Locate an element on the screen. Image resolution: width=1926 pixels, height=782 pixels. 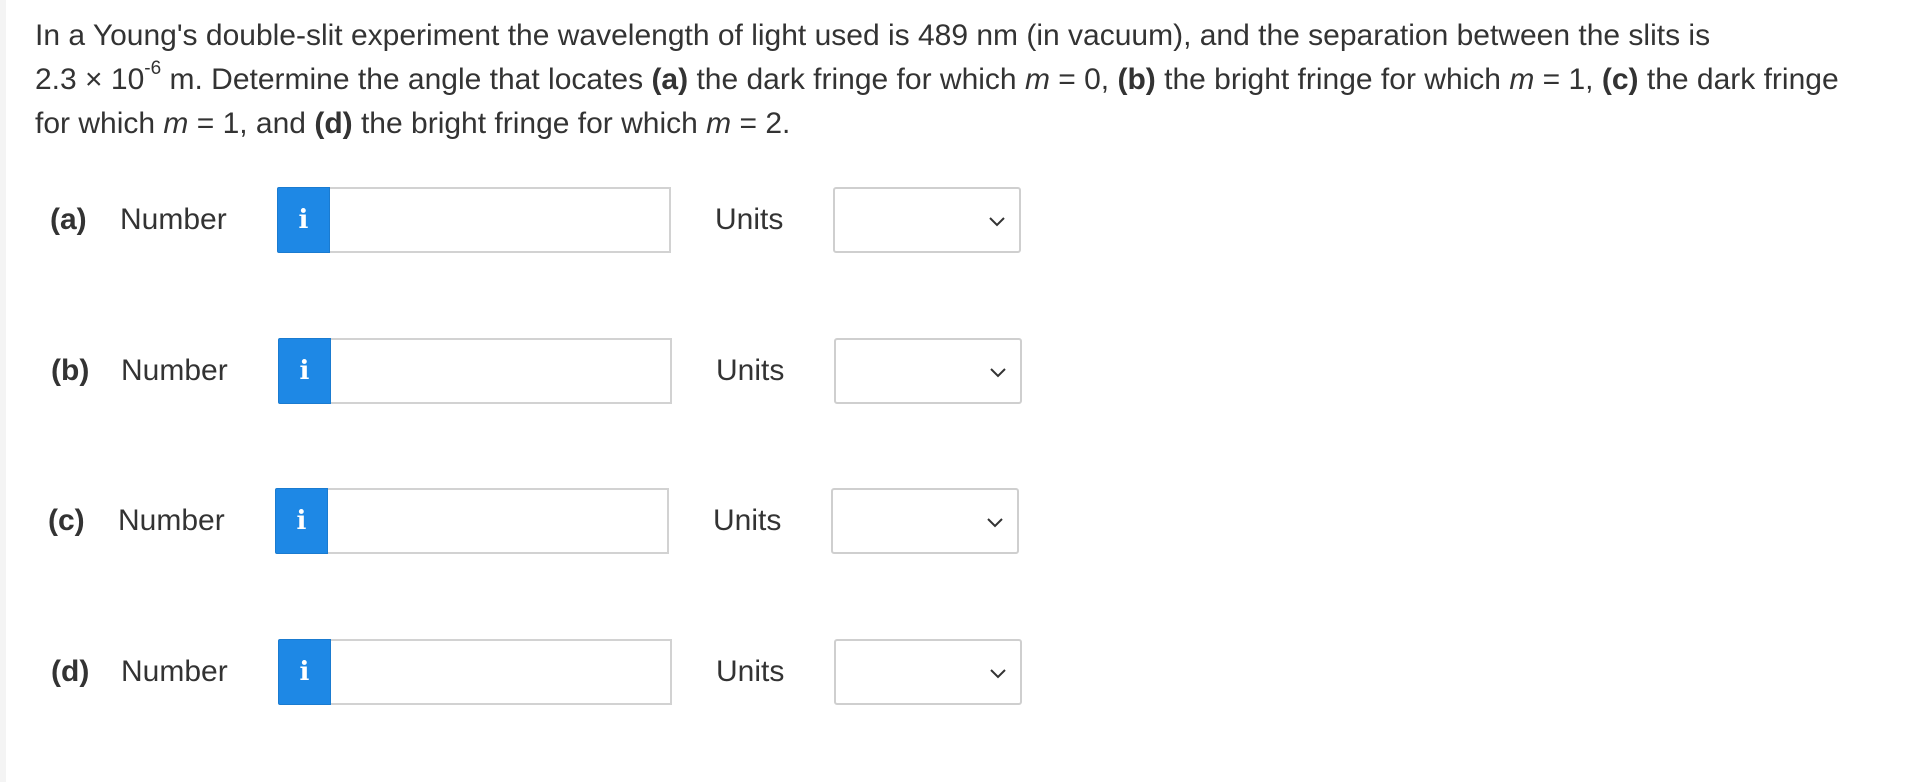
number-input-b is located at coordinates (501, 371).